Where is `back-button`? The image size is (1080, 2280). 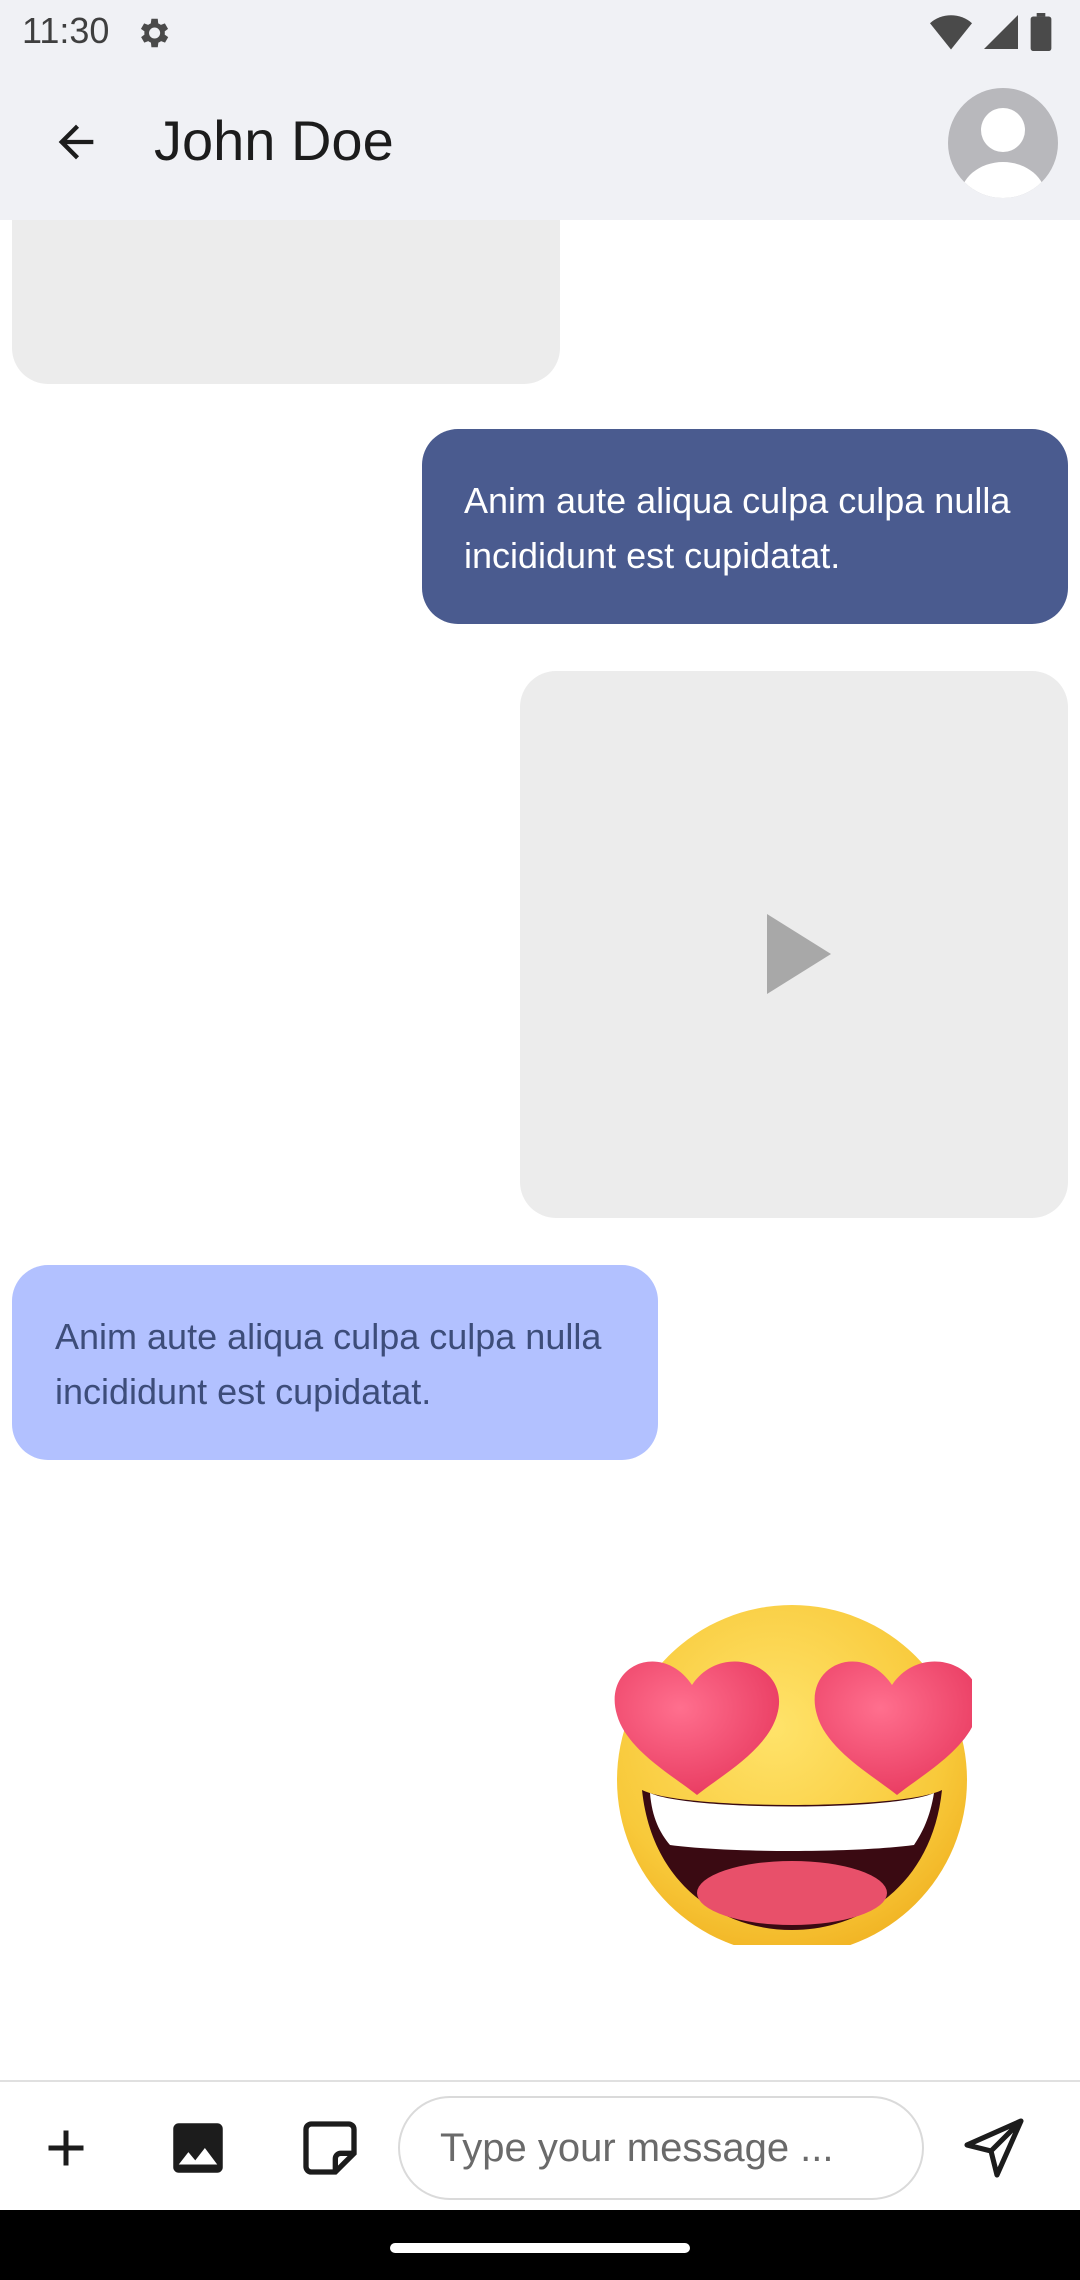 back-button is located at coordinates (76, 142).